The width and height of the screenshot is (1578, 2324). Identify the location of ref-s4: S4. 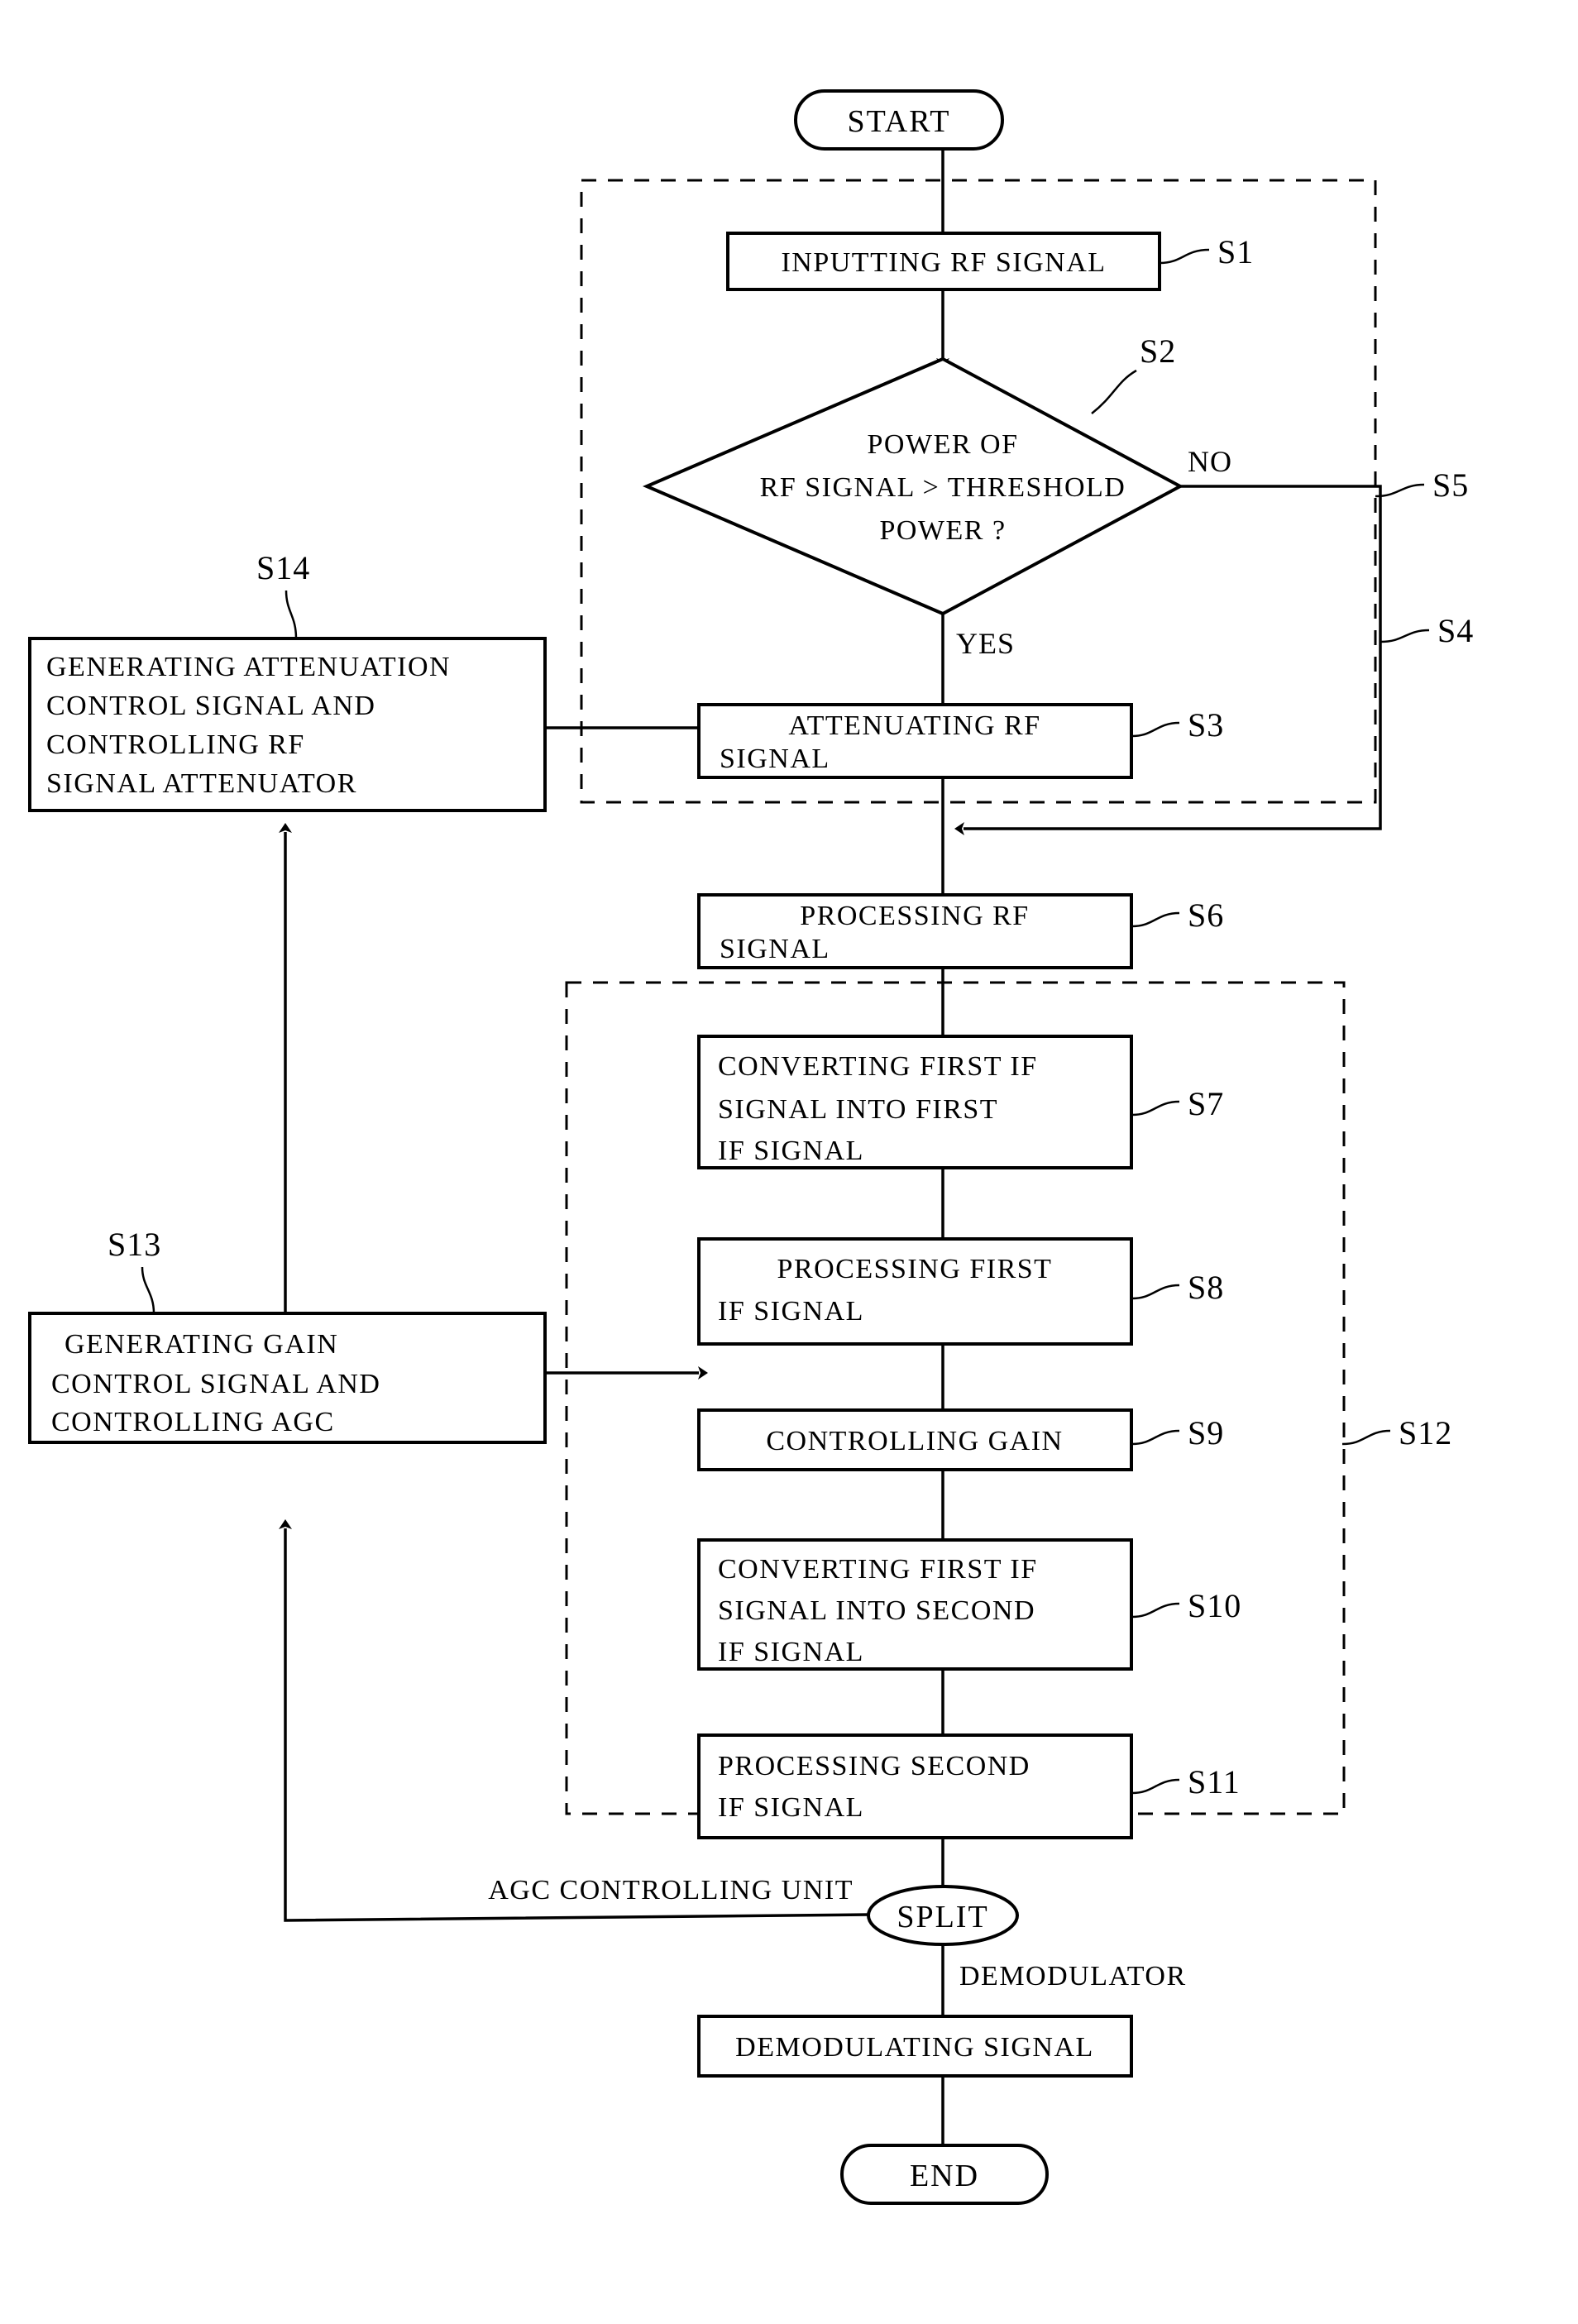
(1455, 631).